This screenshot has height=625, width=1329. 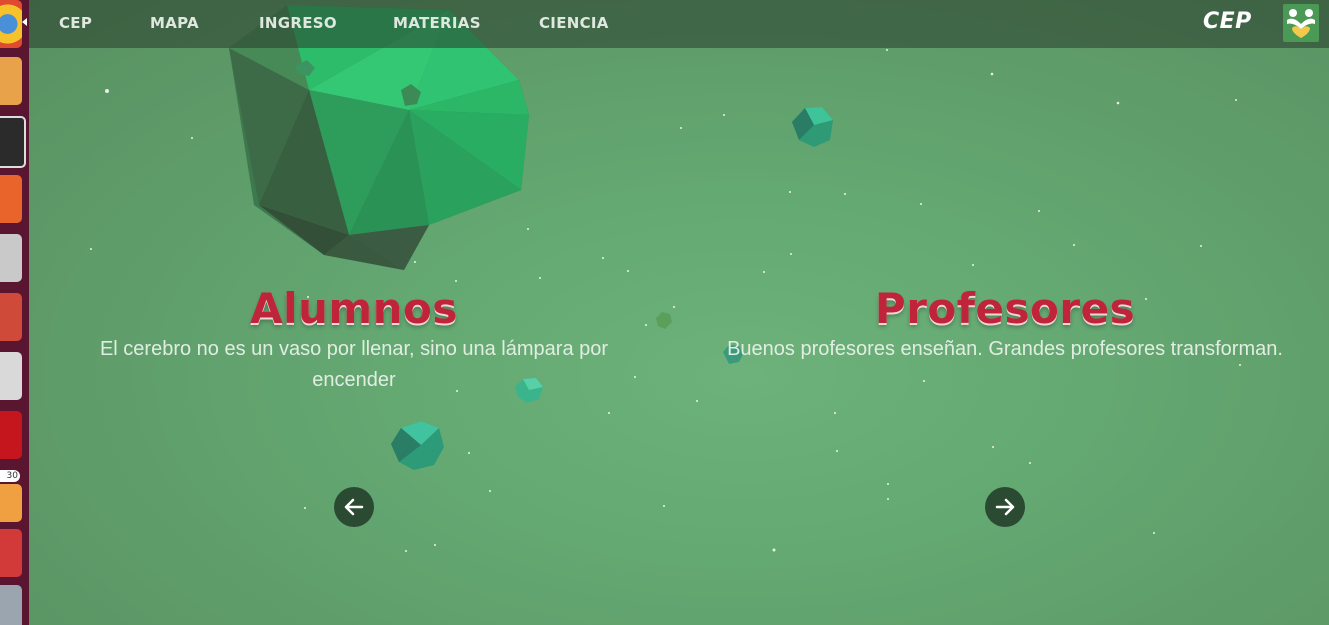 I want to click on settings-icon, so click(x=11, y=317).